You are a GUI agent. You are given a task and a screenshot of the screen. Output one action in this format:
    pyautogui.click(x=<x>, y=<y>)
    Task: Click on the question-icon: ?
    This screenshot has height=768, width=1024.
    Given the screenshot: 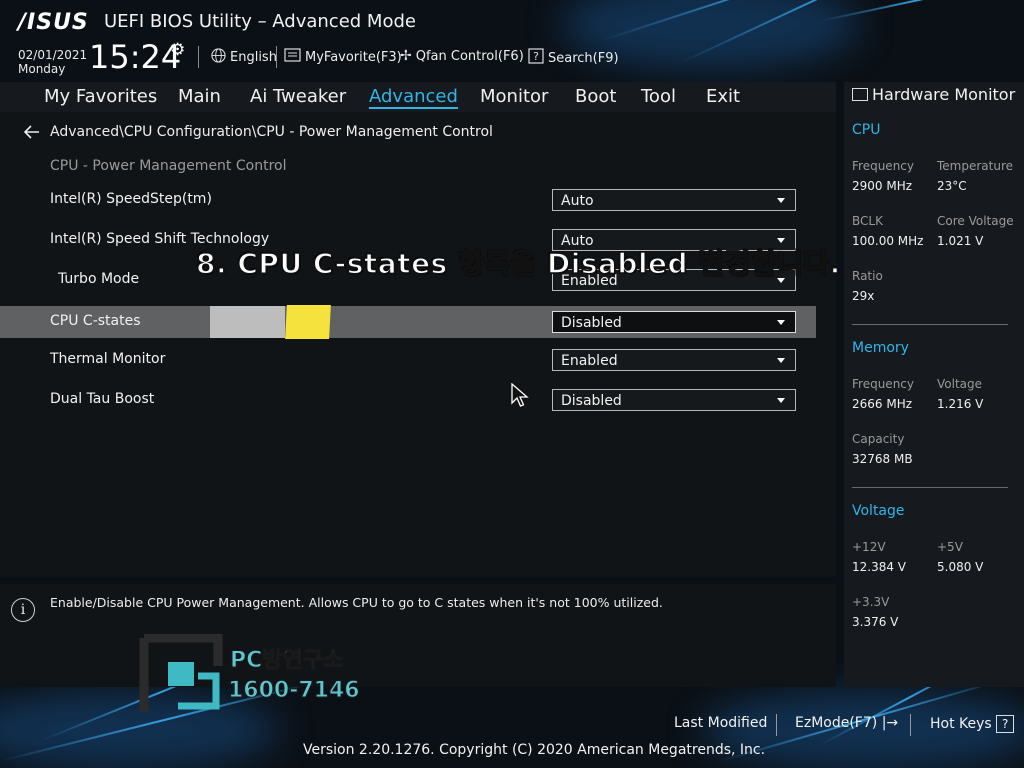 What is the action you would take?
    pyautogui.click(x=1005, y=724)
    